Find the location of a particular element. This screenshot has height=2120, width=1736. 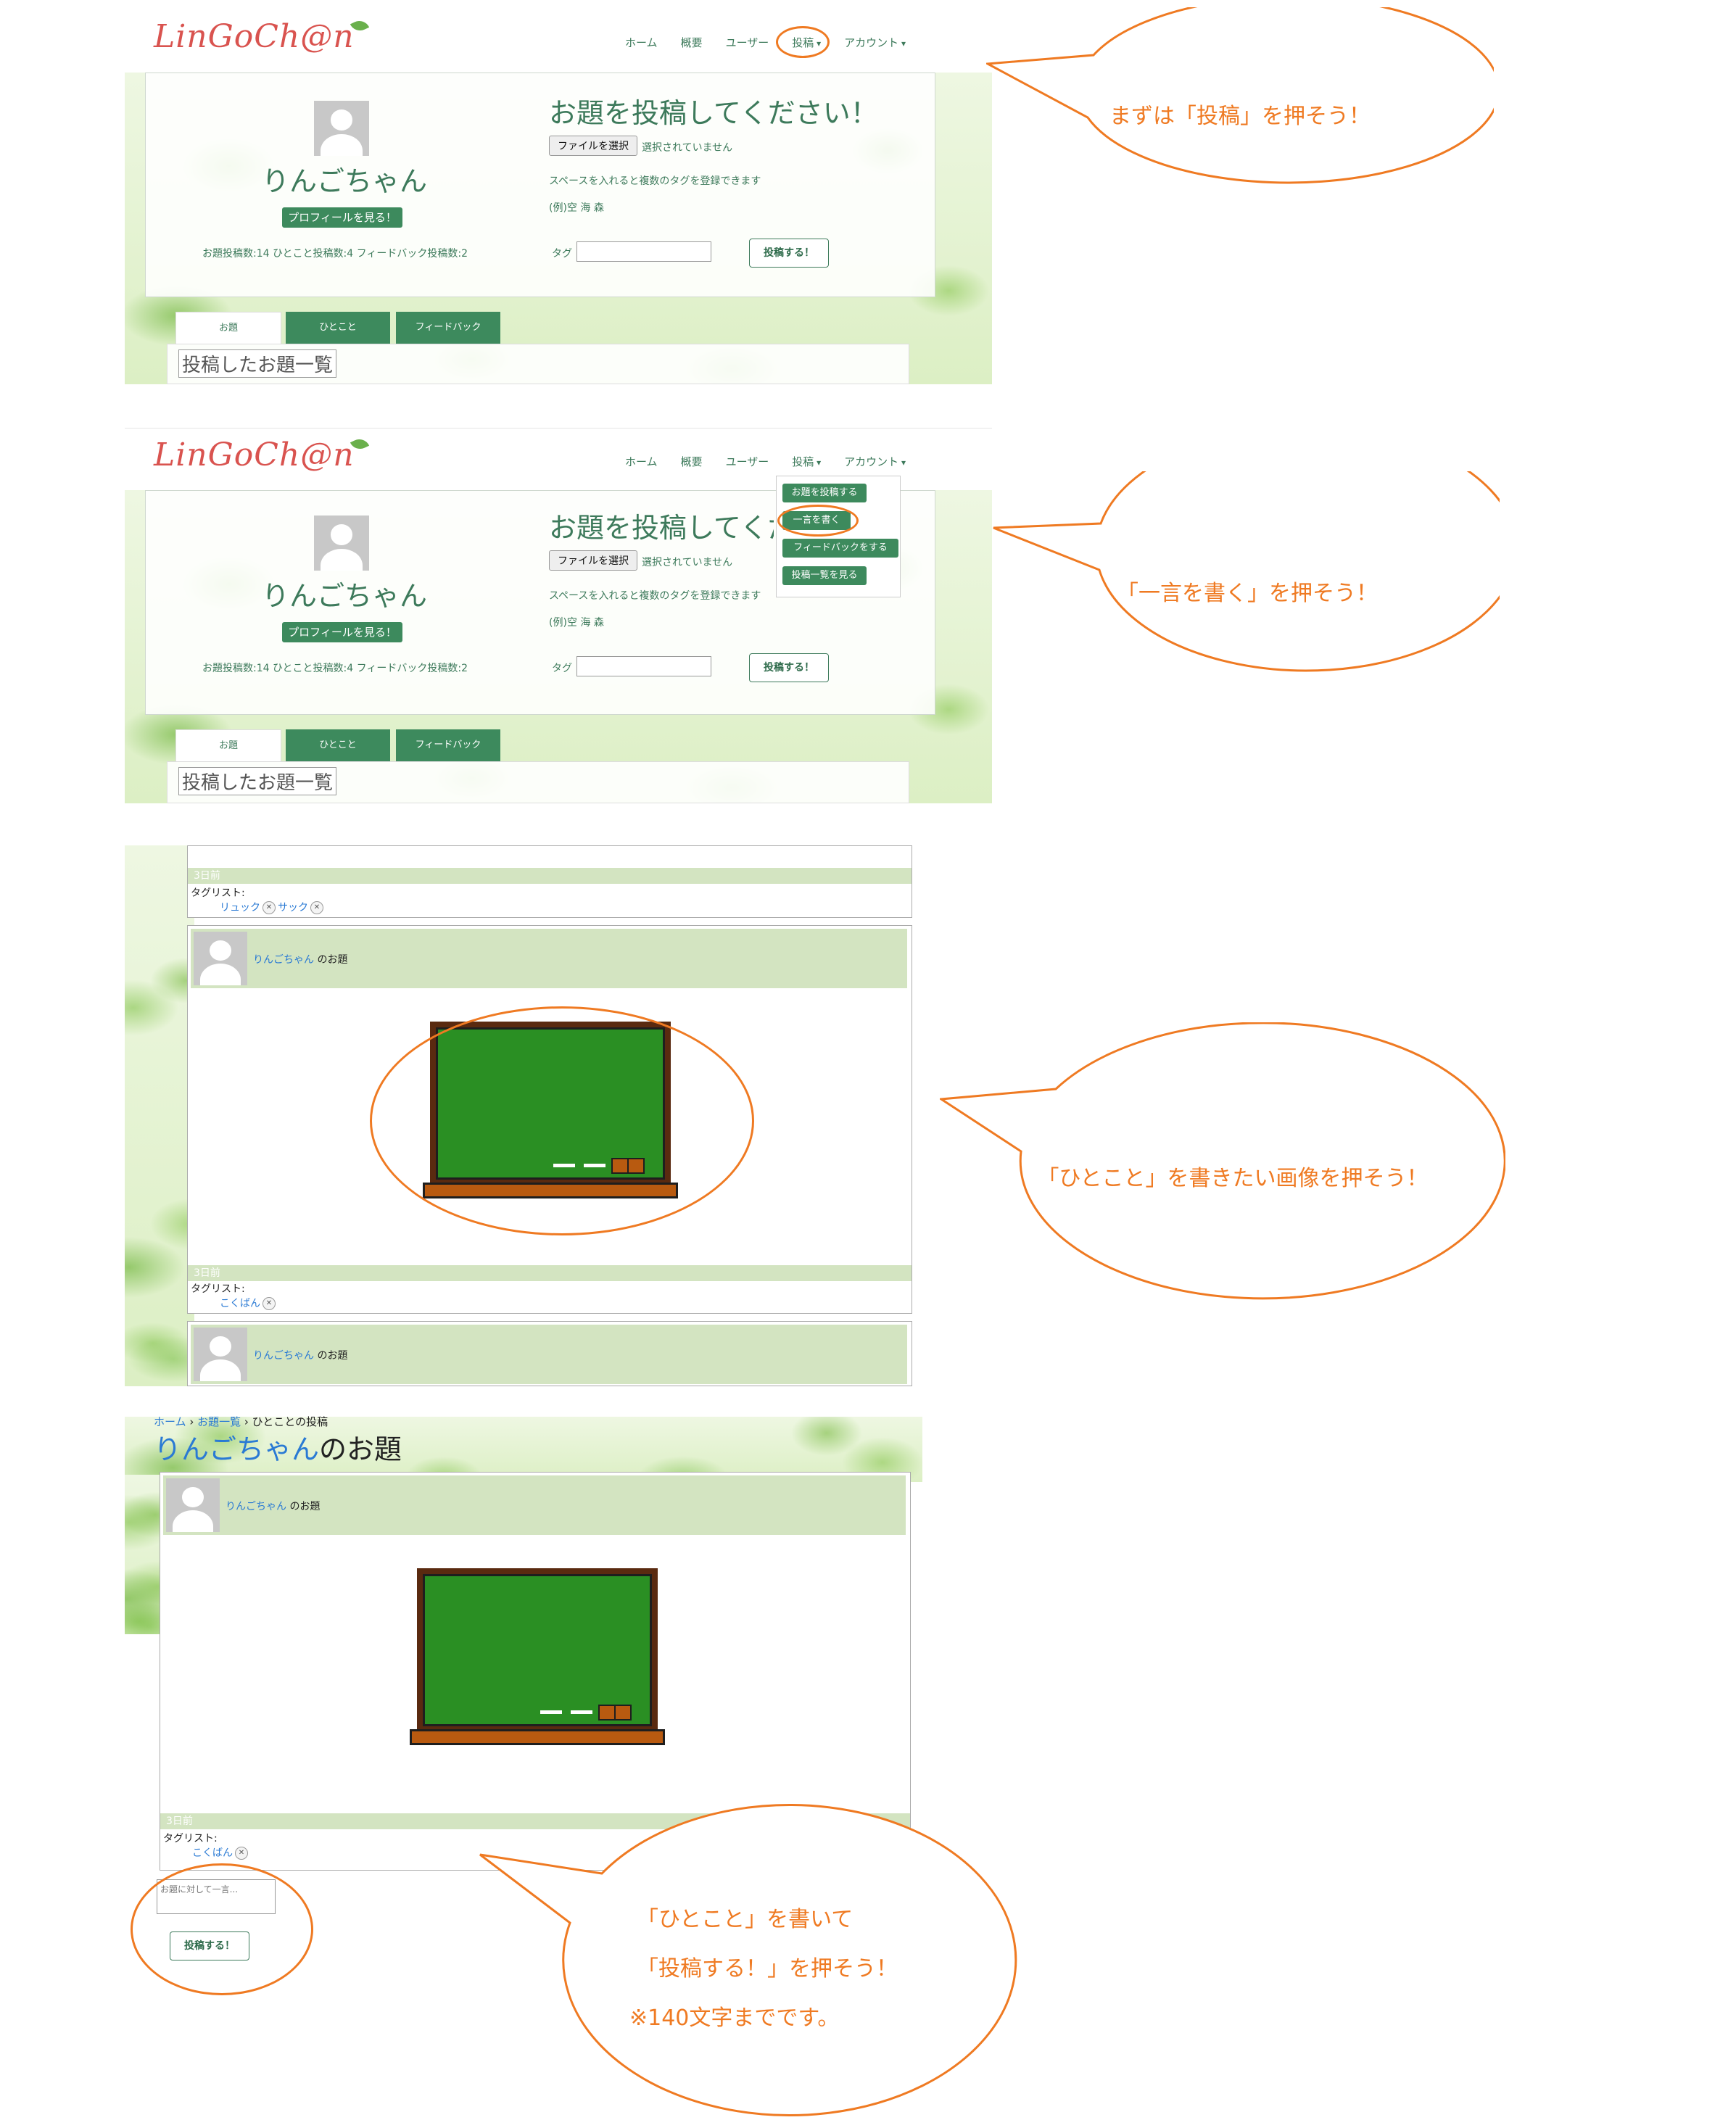

title-suffix: のお題 is located at coordinates (360, 1449).